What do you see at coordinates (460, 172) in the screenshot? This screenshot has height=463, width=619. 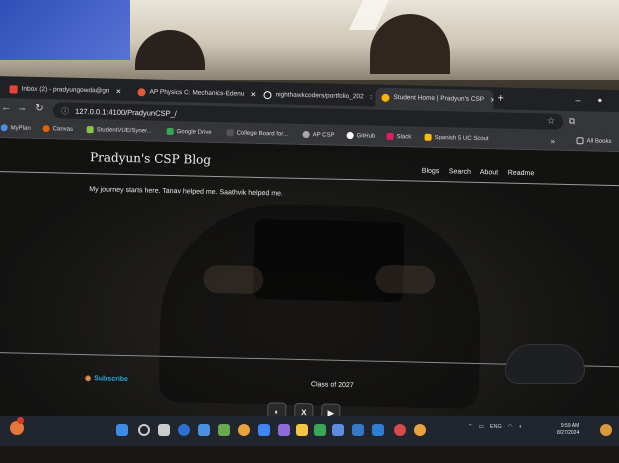 I see `nav-search: Search` at bounding box center [460, 172].